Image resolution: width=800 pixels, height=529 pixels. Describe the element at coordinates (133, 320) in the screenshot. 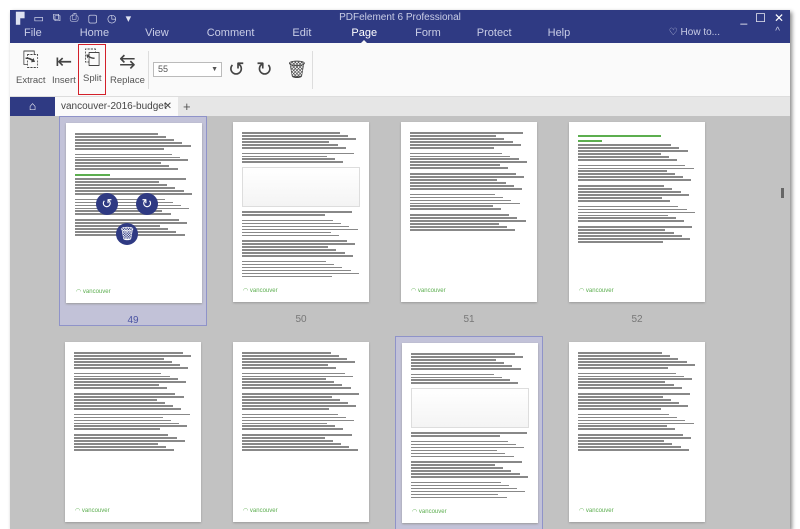

I see `page-number: 49` at that location.